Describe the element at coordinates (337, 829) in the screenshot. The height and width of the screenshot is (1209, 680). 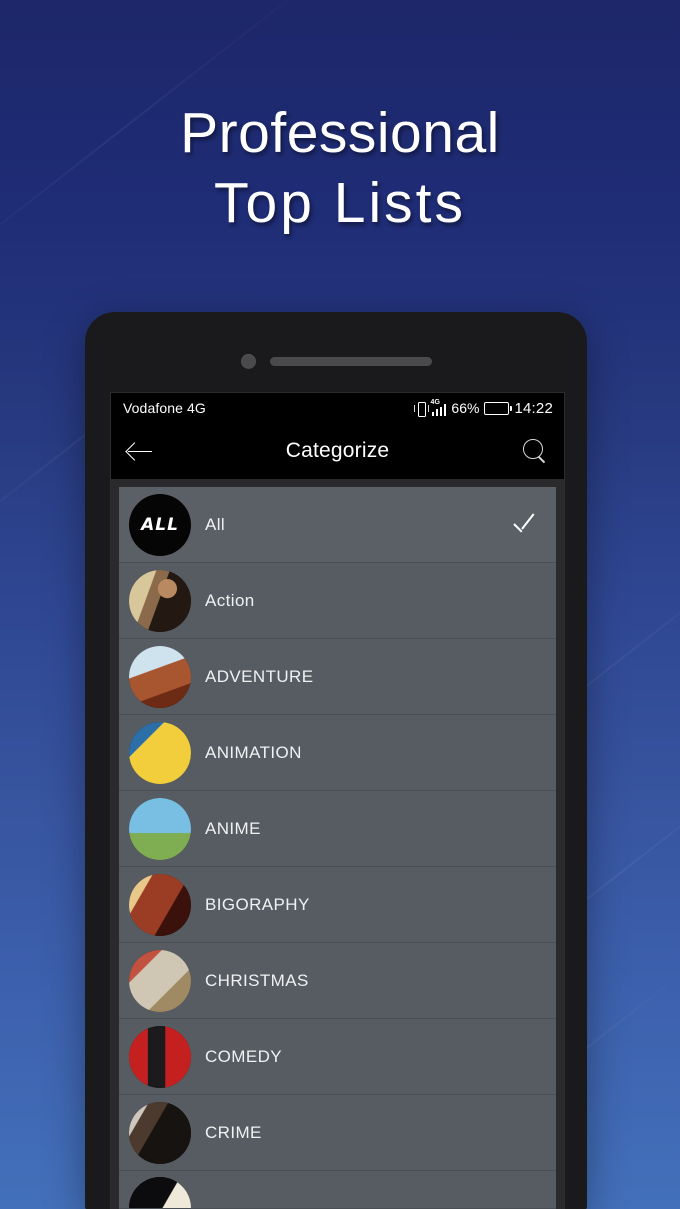
I see `list-item-anime: ANIME` at that location.